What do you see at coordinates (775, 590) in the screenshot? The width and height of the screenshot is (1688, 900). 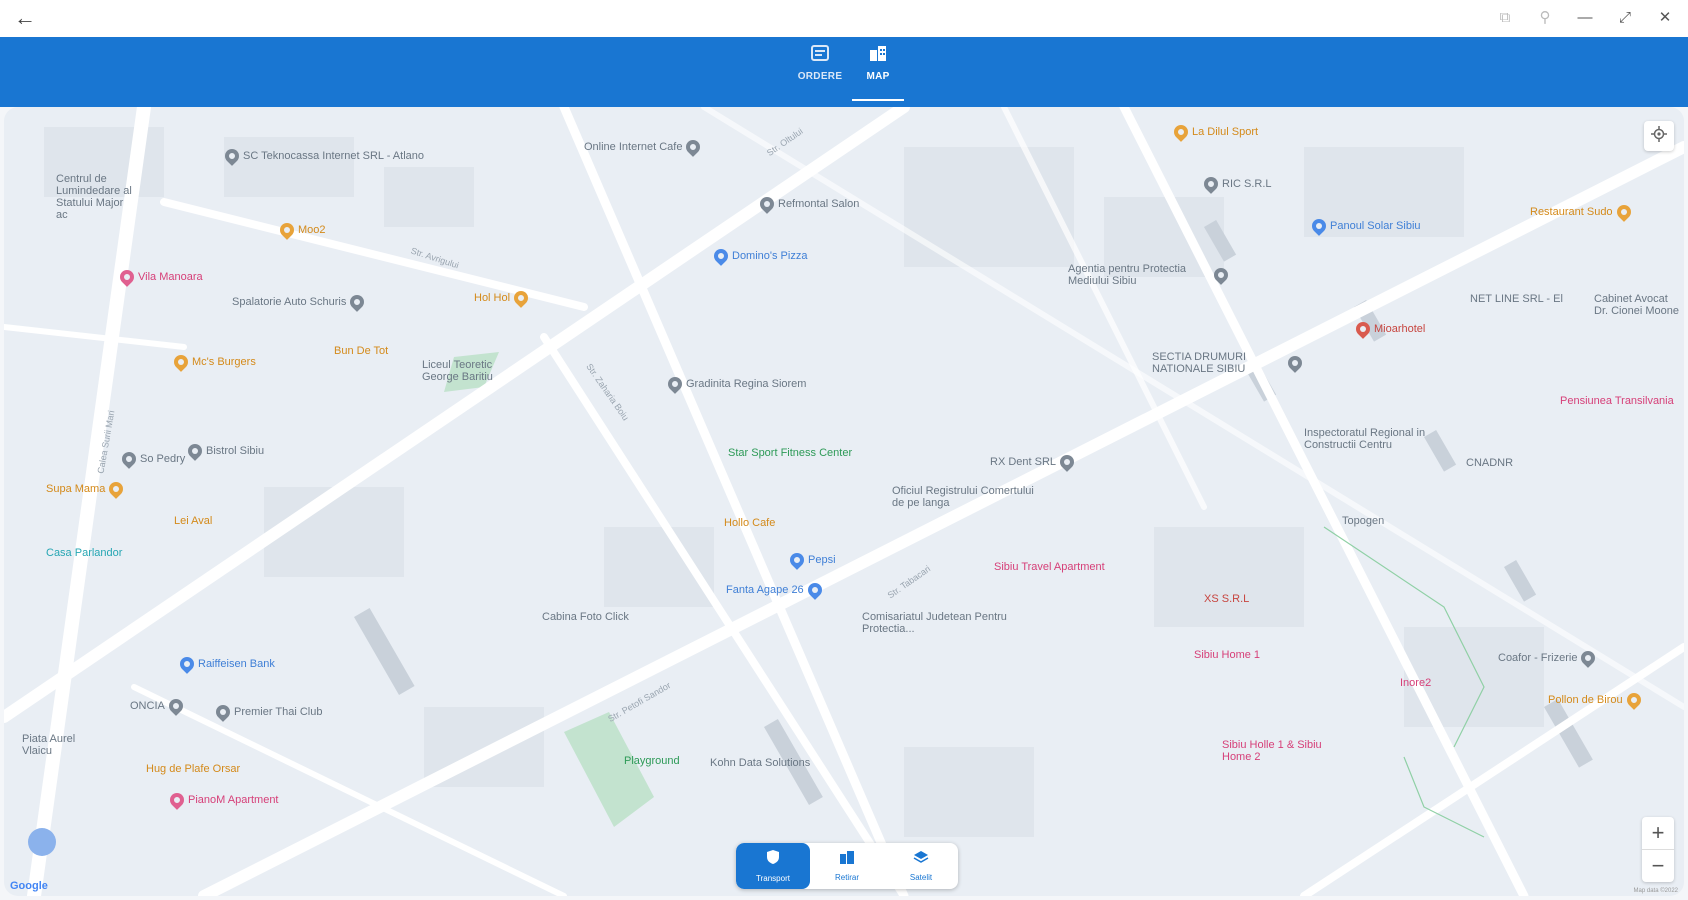 I see `poi-fanta-agape: Fanta Agape 26` at bounding box center [775, 590].